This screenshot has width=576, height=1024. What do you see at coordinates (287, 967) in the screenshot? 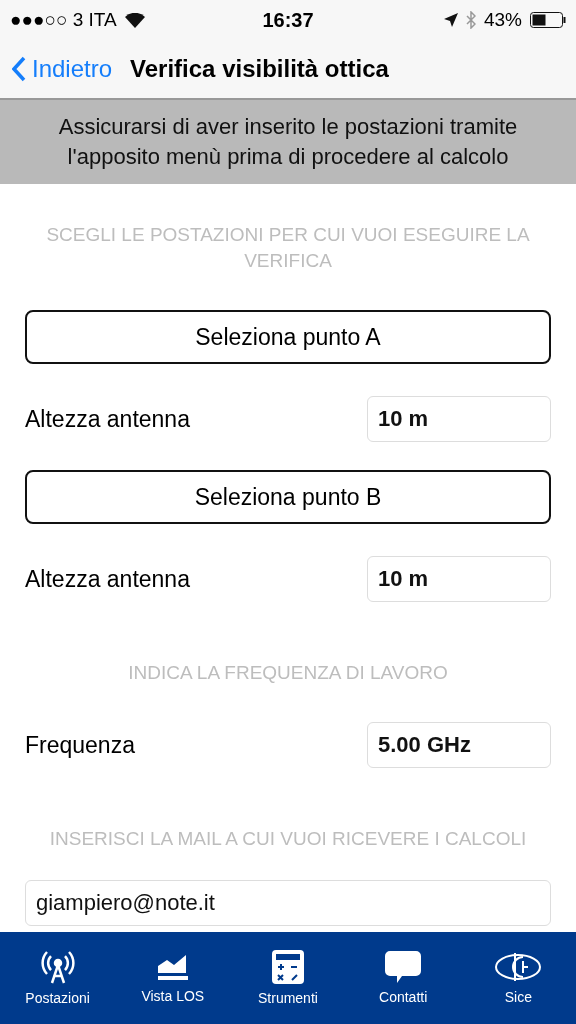
I see `calculator-icon` at bounding box center [287, 967].